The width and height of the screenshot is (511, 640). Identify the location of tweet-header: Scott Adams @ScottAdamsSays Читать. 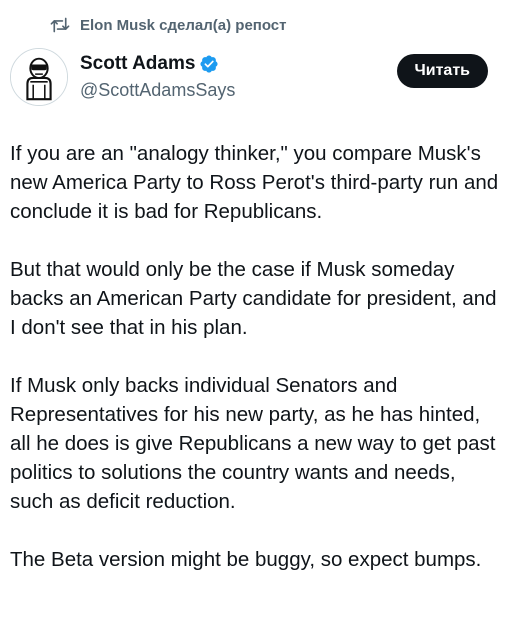
(256, 78).